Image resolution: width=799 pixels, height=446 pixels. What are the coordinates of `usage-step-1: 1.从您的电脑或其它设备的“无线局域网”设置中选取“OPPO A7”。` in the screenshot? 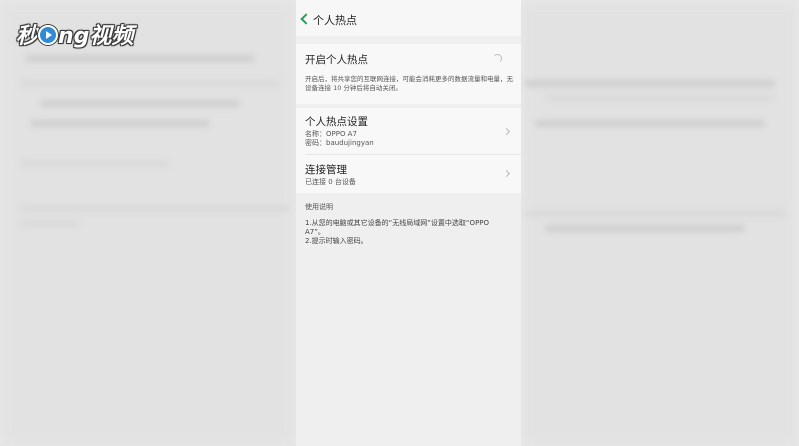 It's located at (397, 227).